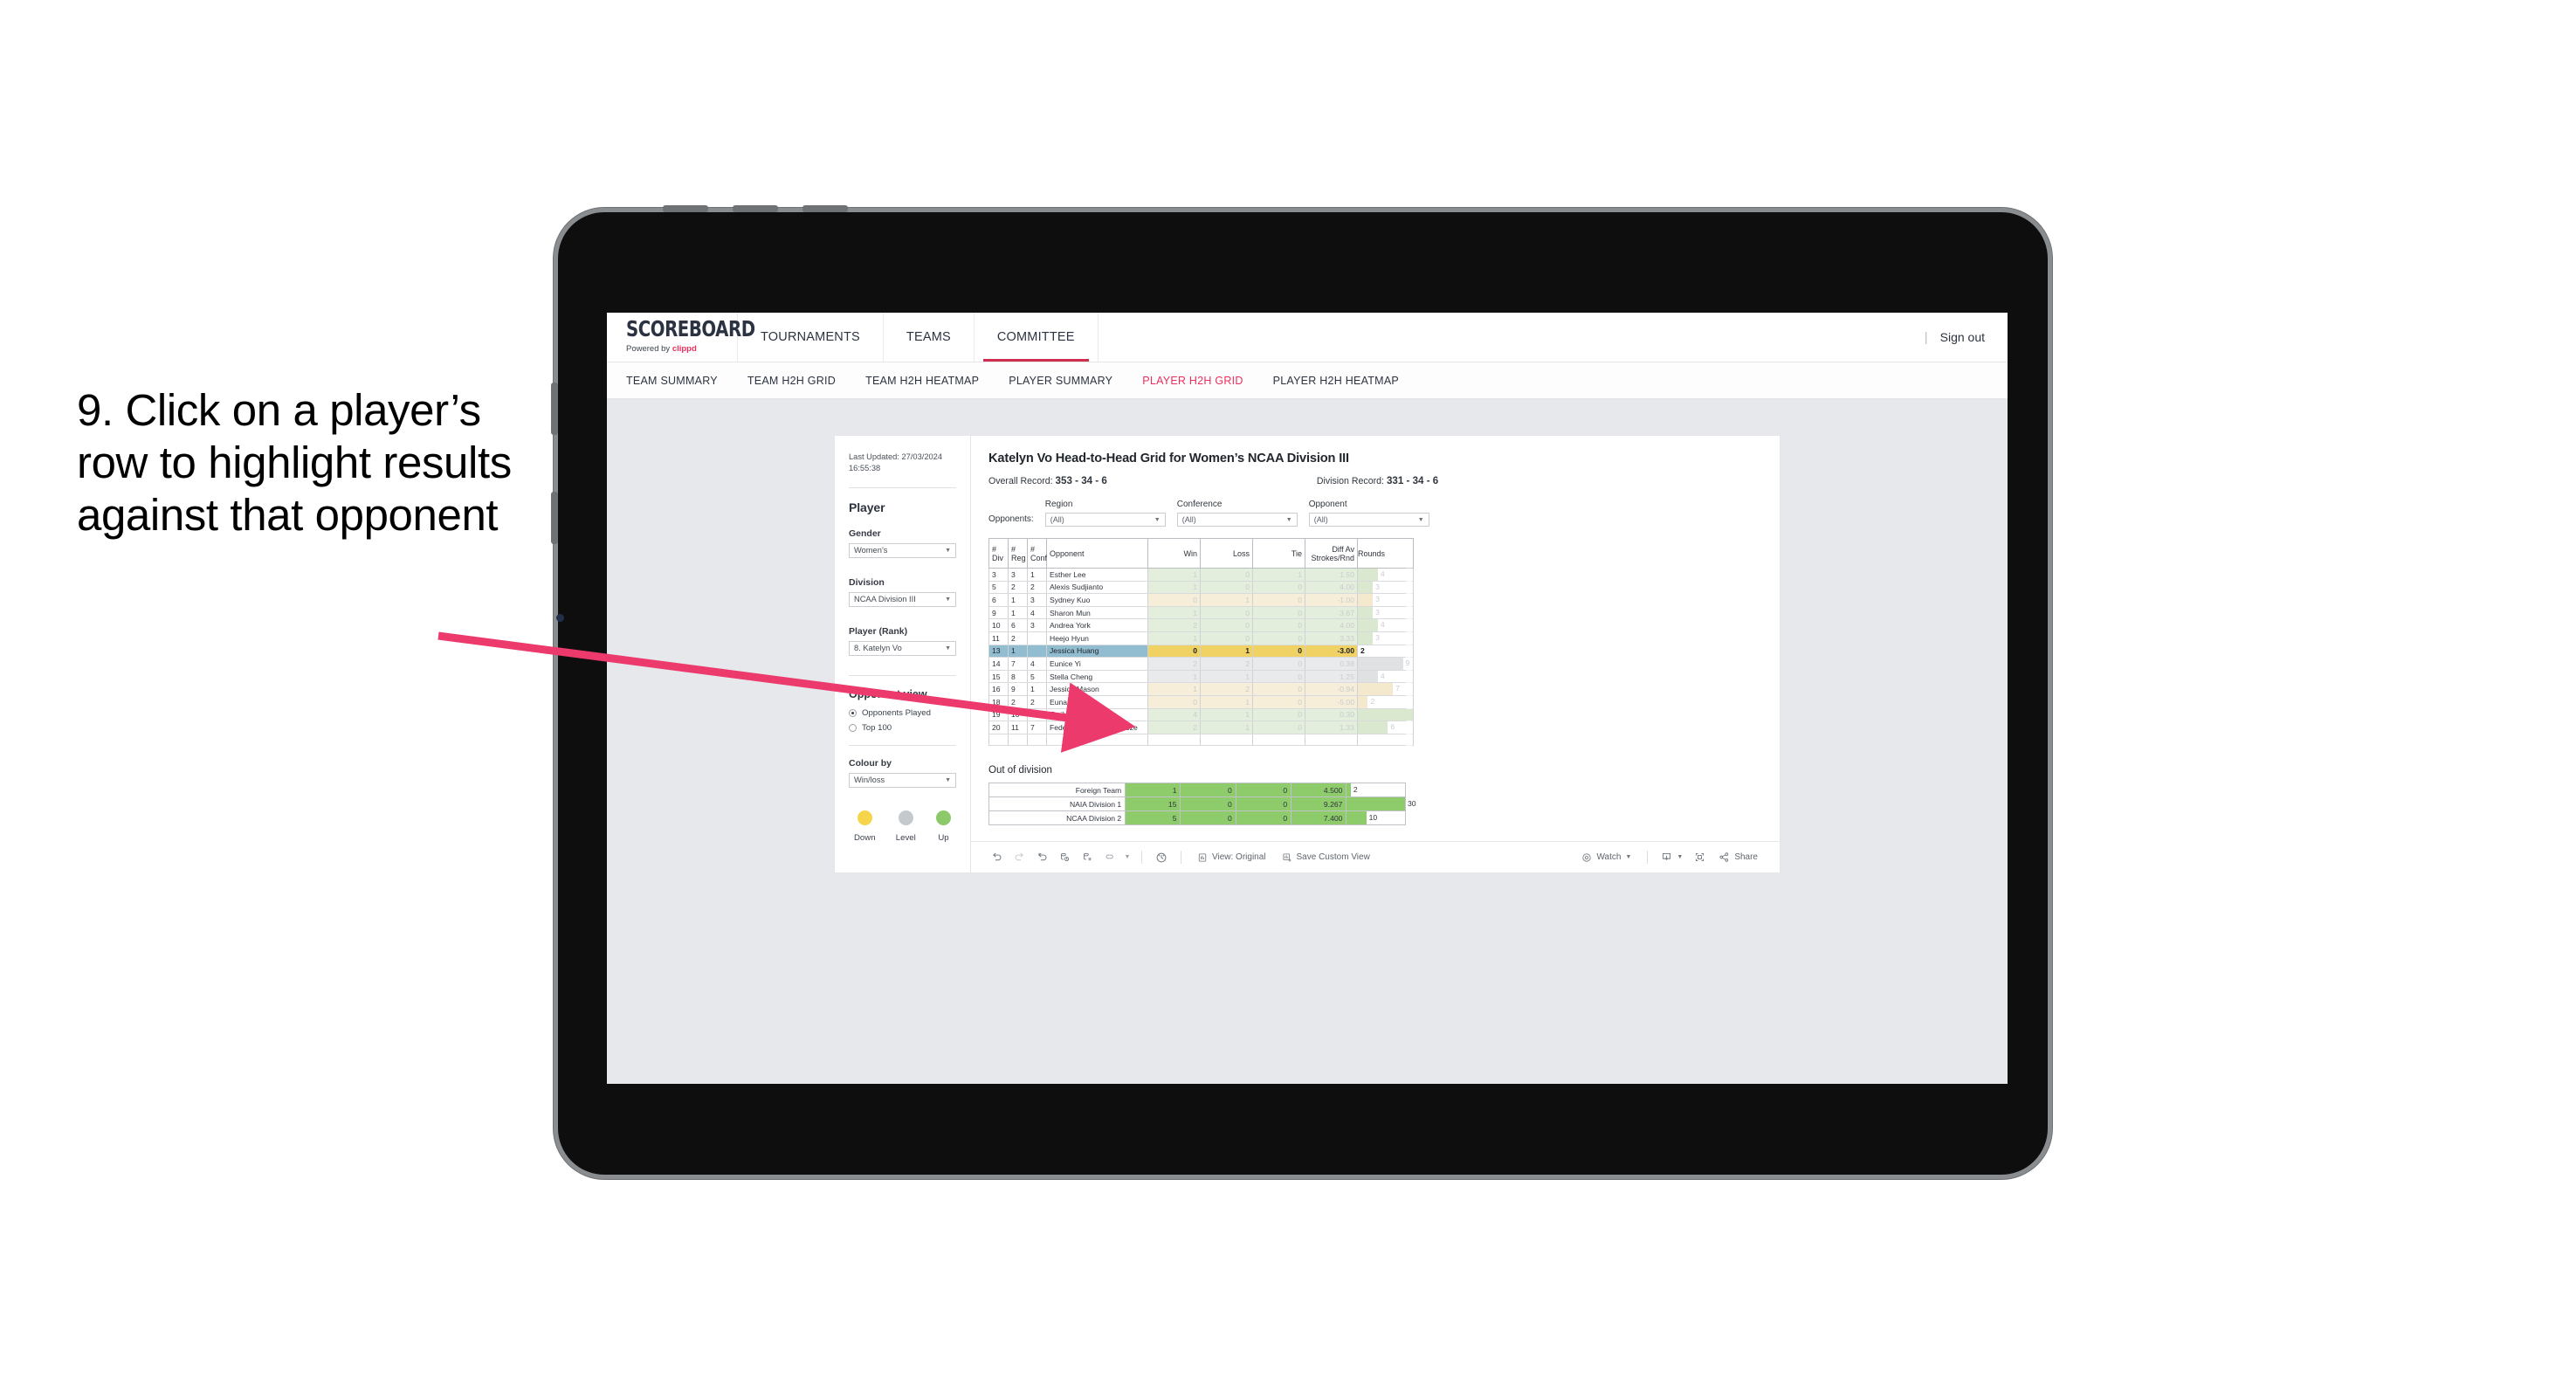  What do you see at coordinates (1201, 677) in the screenshot?
I see `table-row: 15 8 5 Stella Cheng 1 1 0 1.25 4` at bounding box center [1201, 677].